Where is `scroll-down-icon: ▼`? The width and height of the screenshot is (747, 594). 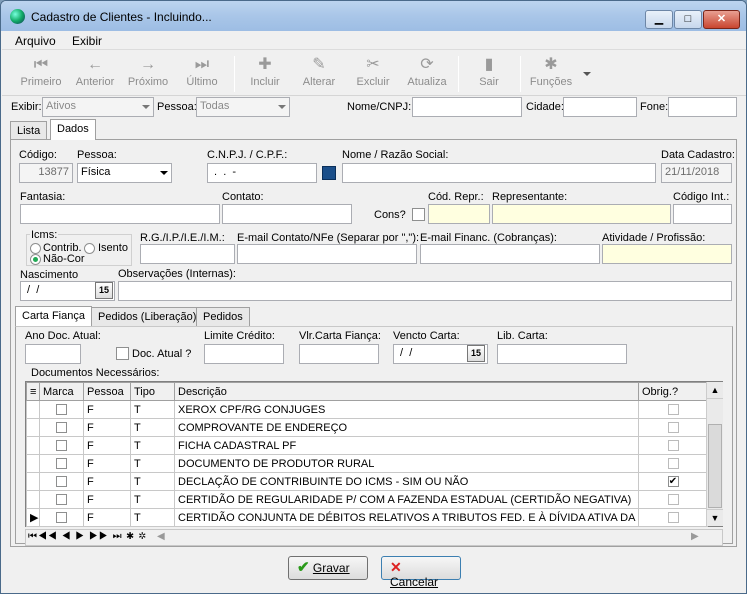 scroll-down-icon: ▼ is located at coordinates (715, 517).